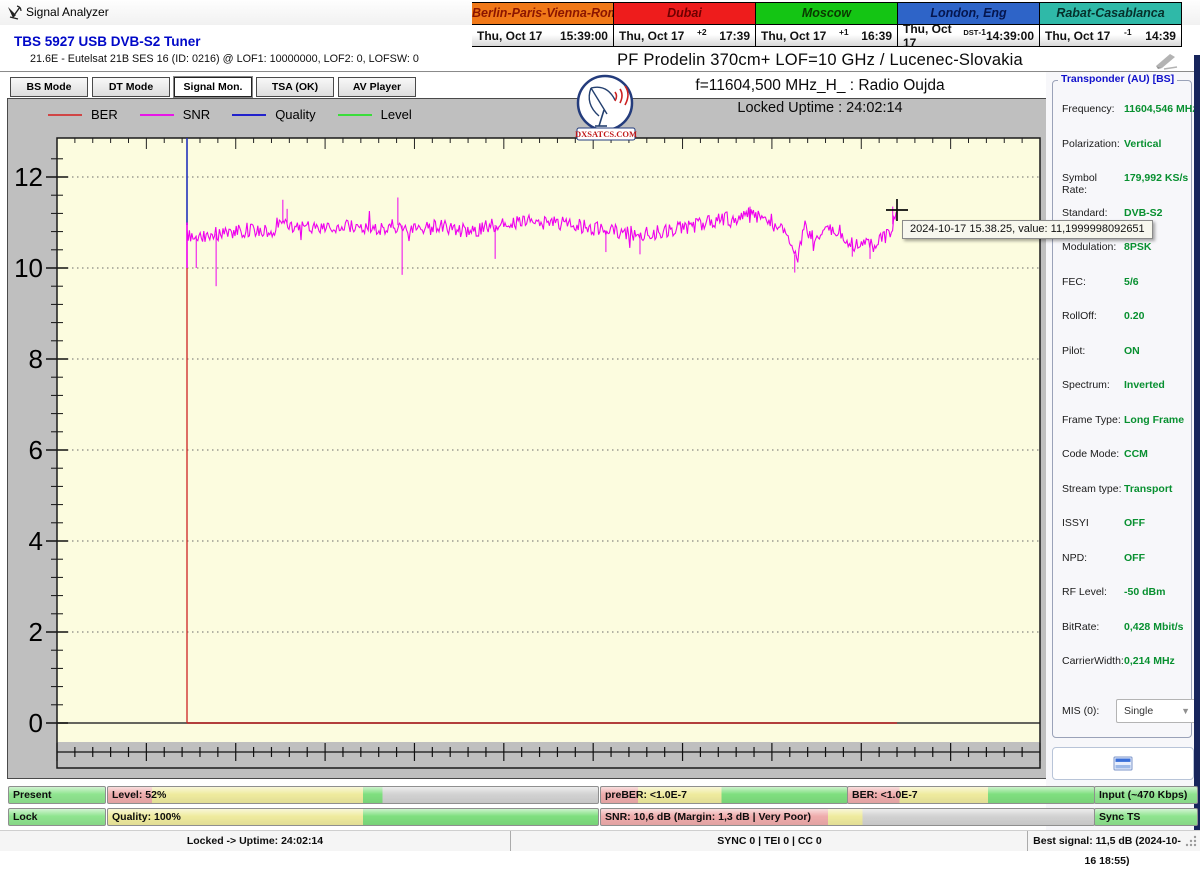  I want to click on transponder-row-value: OFF, so click(1134, 523).